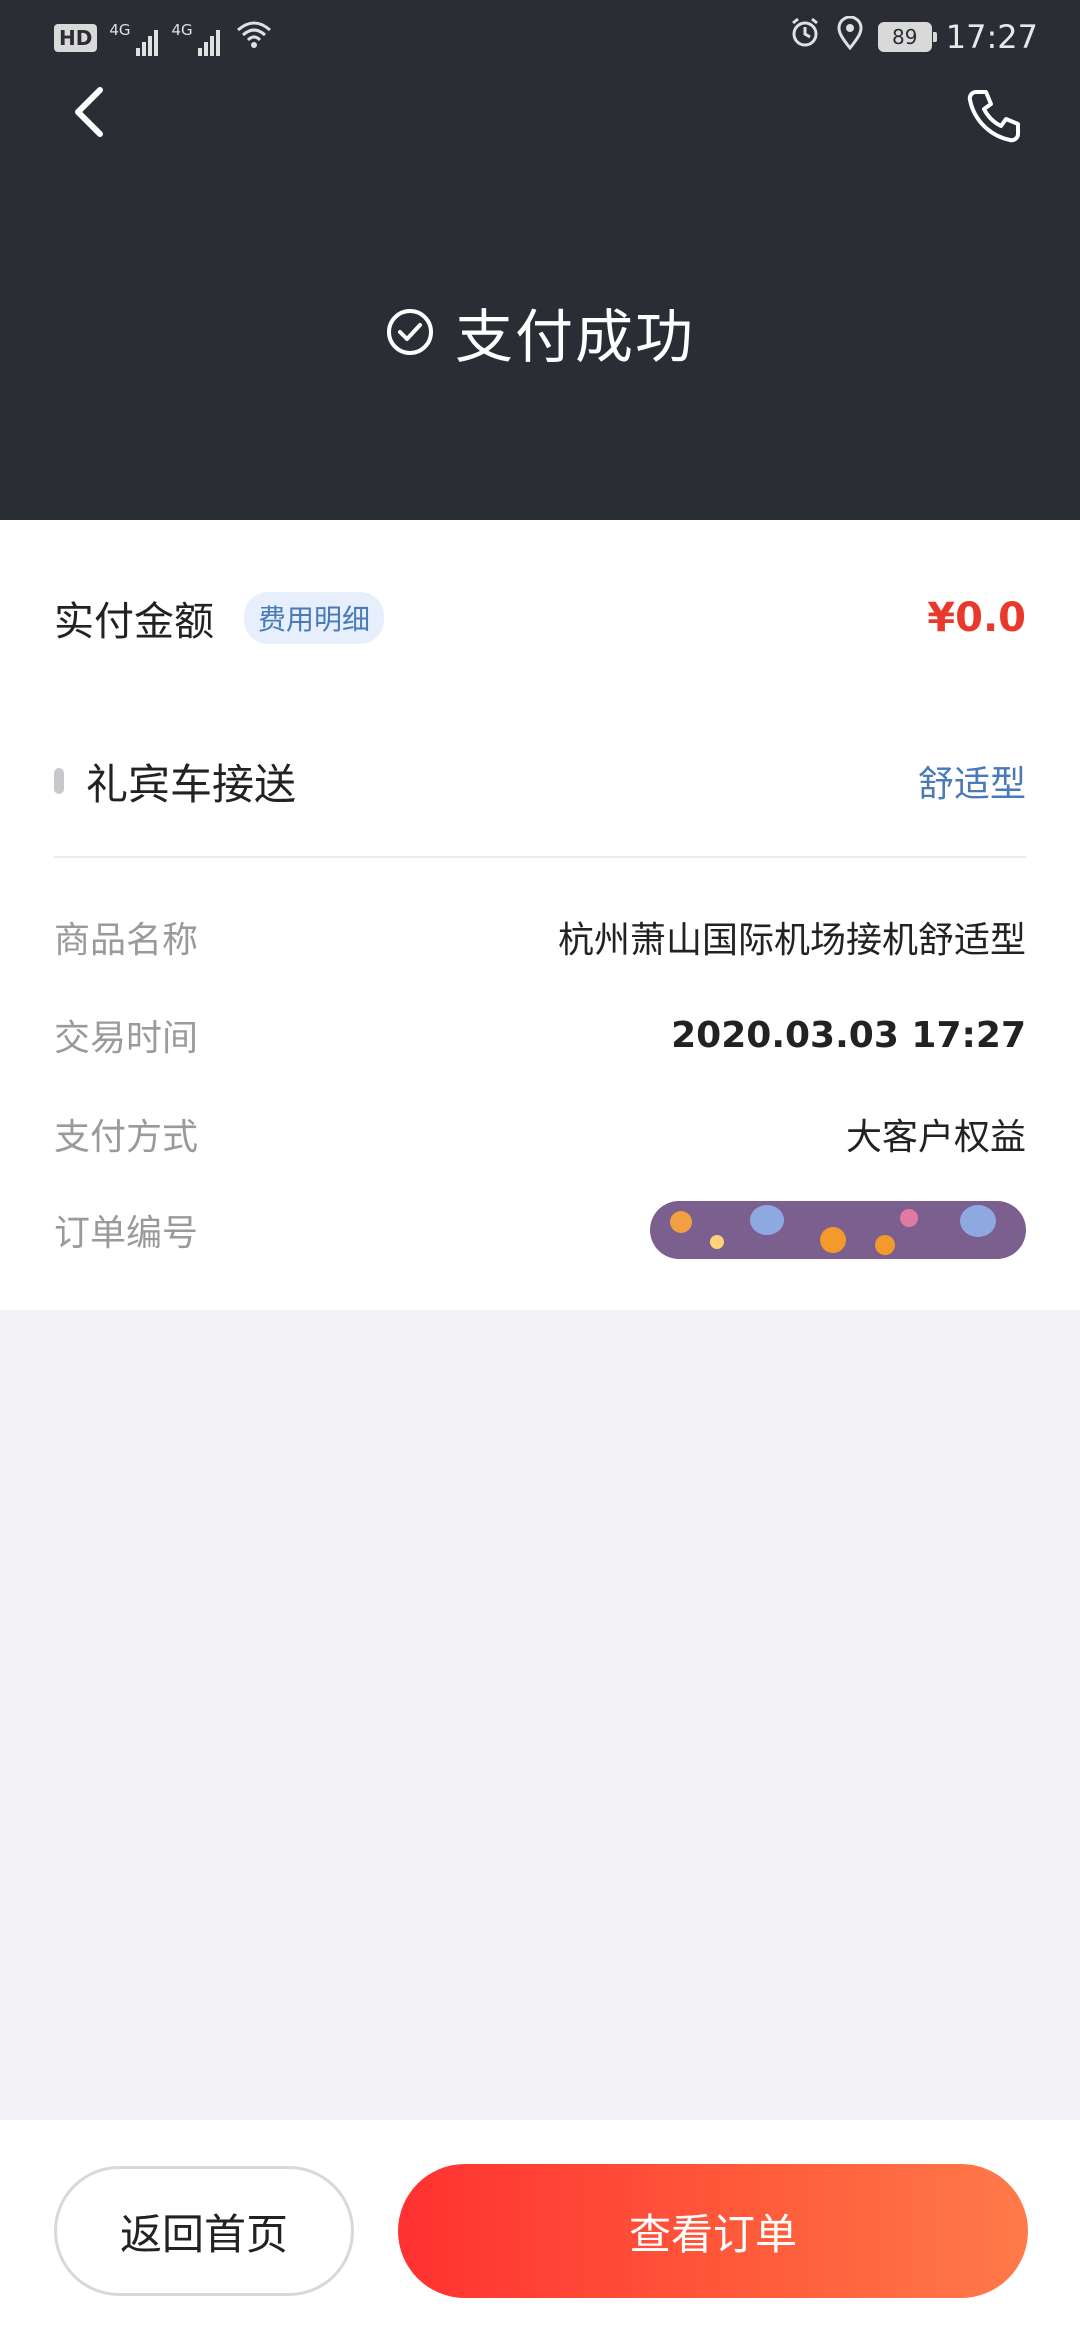 The height and width of the screenshot is (2340, 1080). I want to click on divider, so click(540, 857).